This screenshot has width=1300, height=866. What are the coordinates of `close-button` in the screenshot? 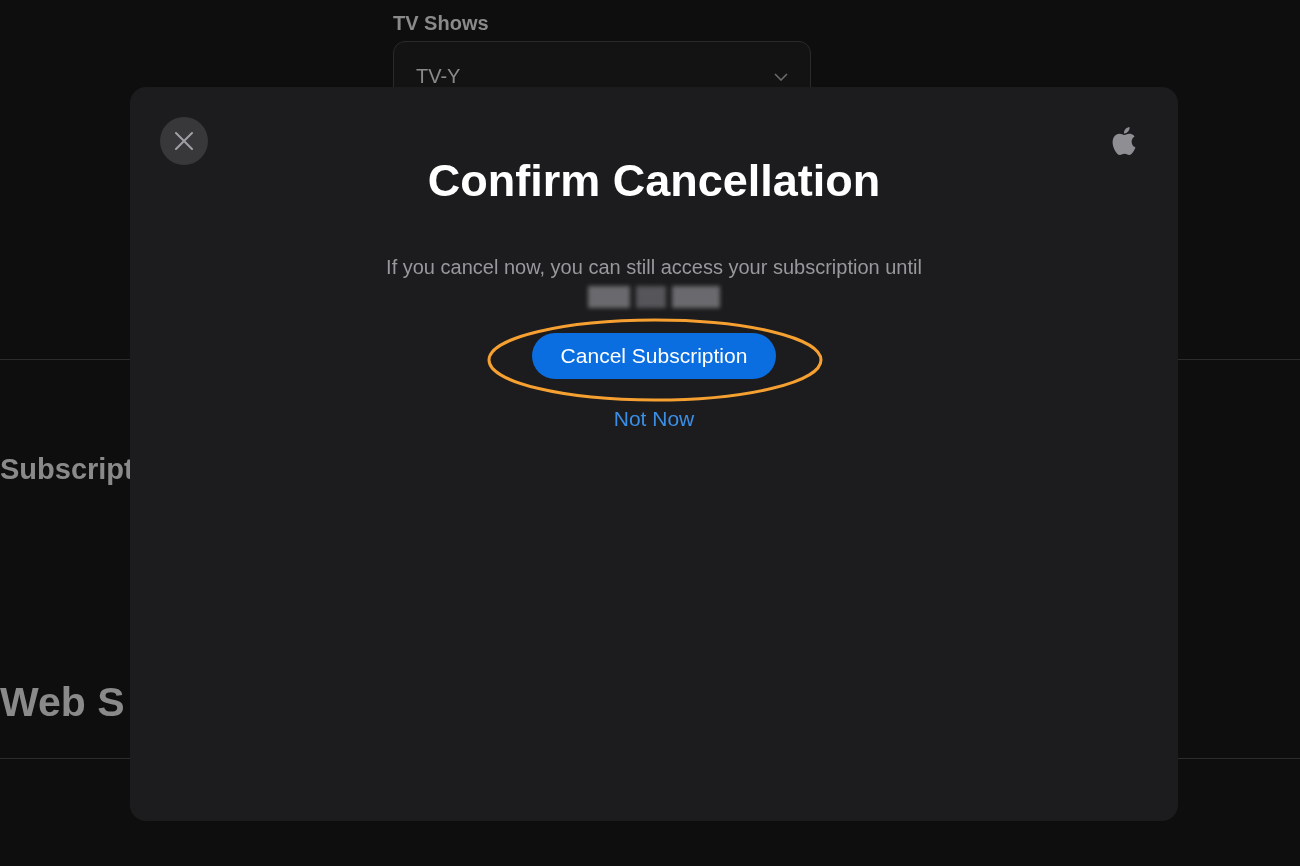 It's located at (184, 141).